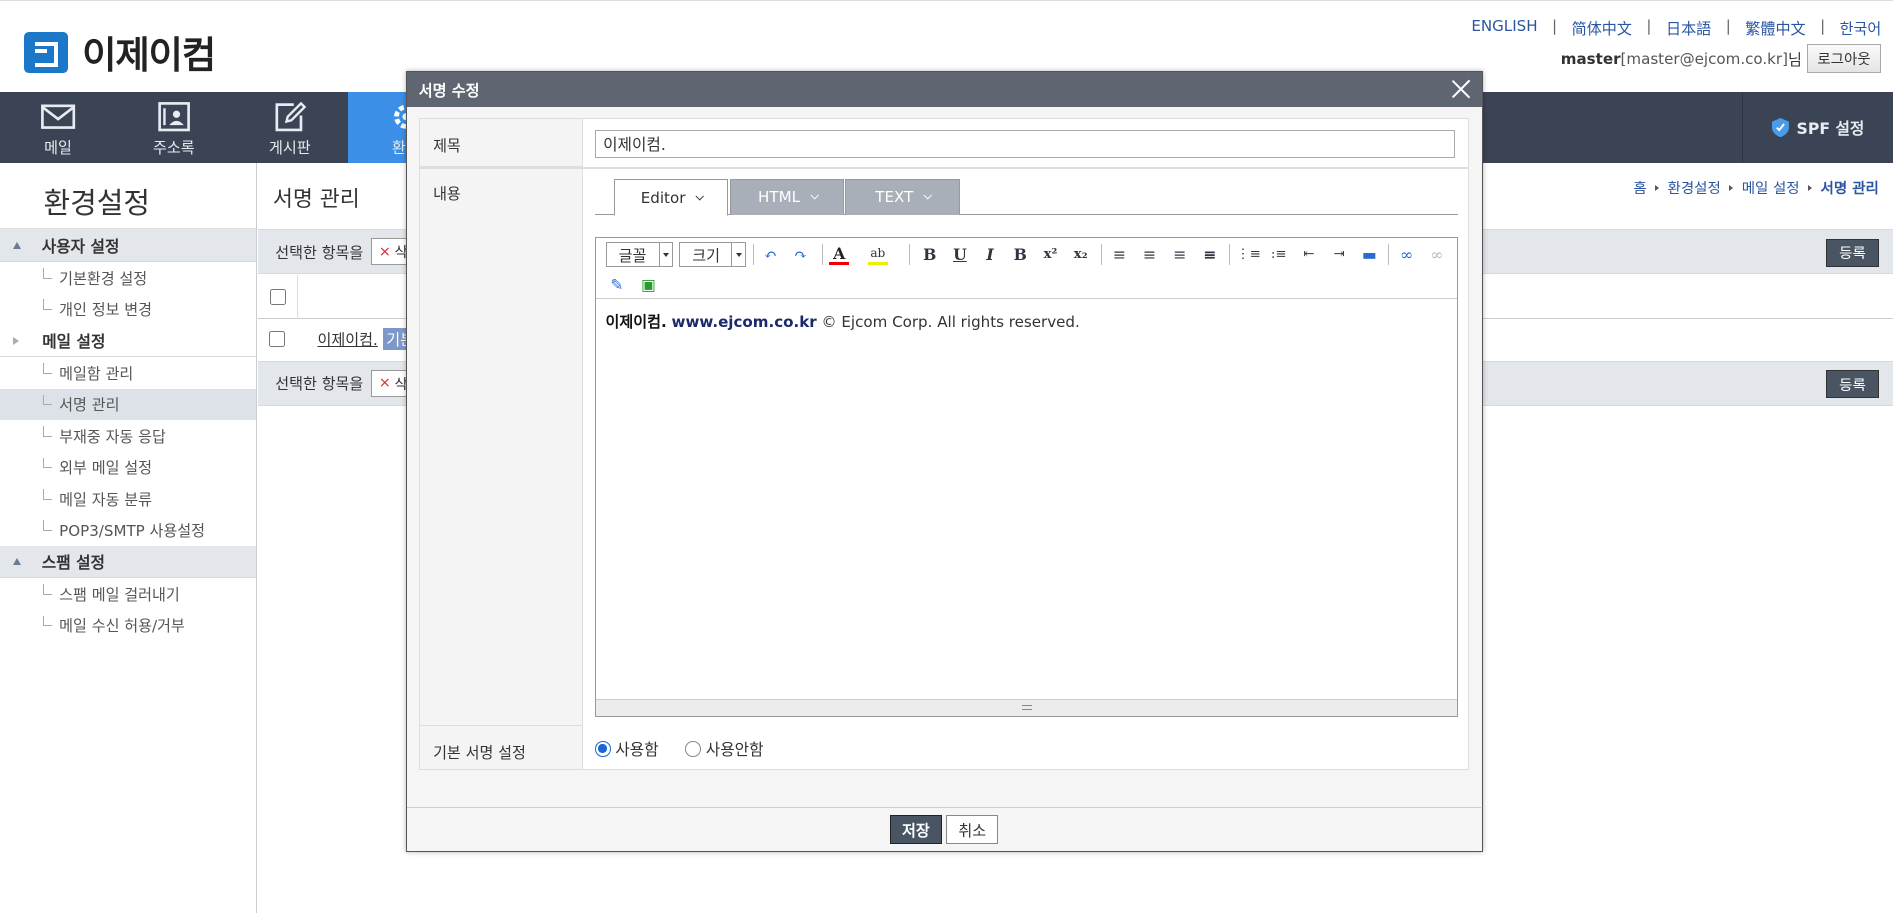  Describe the element at coordinates (128, 625) in the screenshot. I see `sidebar-item-allow-block: 메일 수신 허용/거부` at that location.